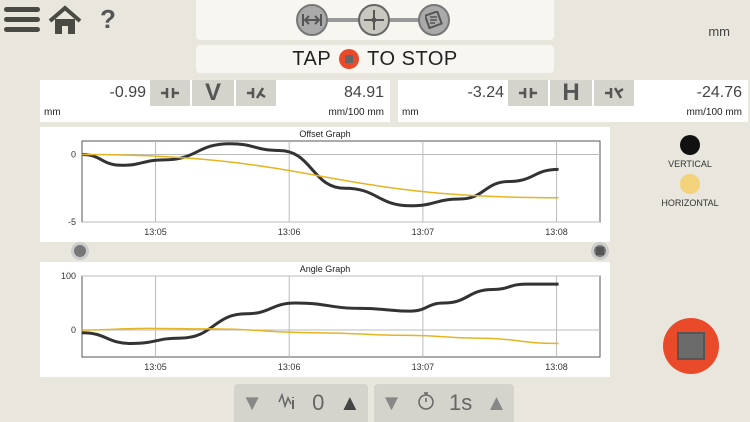  What do you see at coordinates (320, 314) in the screenshot?
I see `series-line-vertical` at bounding box center [320, 314].